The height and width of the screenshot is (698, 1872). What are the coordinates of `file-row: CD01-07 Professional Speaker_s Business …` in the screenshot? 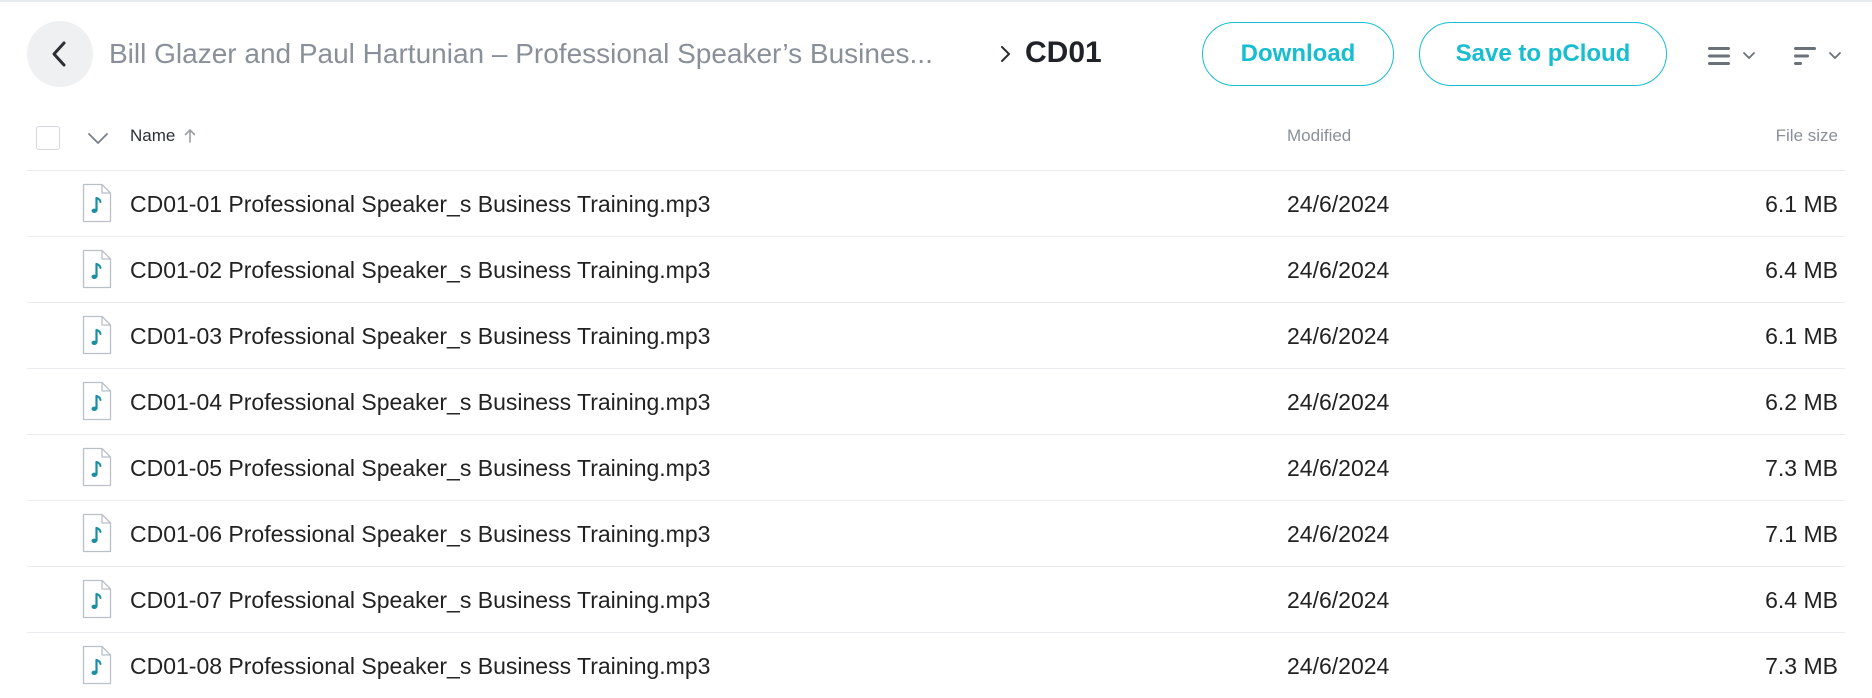 It's located at (936, 600).